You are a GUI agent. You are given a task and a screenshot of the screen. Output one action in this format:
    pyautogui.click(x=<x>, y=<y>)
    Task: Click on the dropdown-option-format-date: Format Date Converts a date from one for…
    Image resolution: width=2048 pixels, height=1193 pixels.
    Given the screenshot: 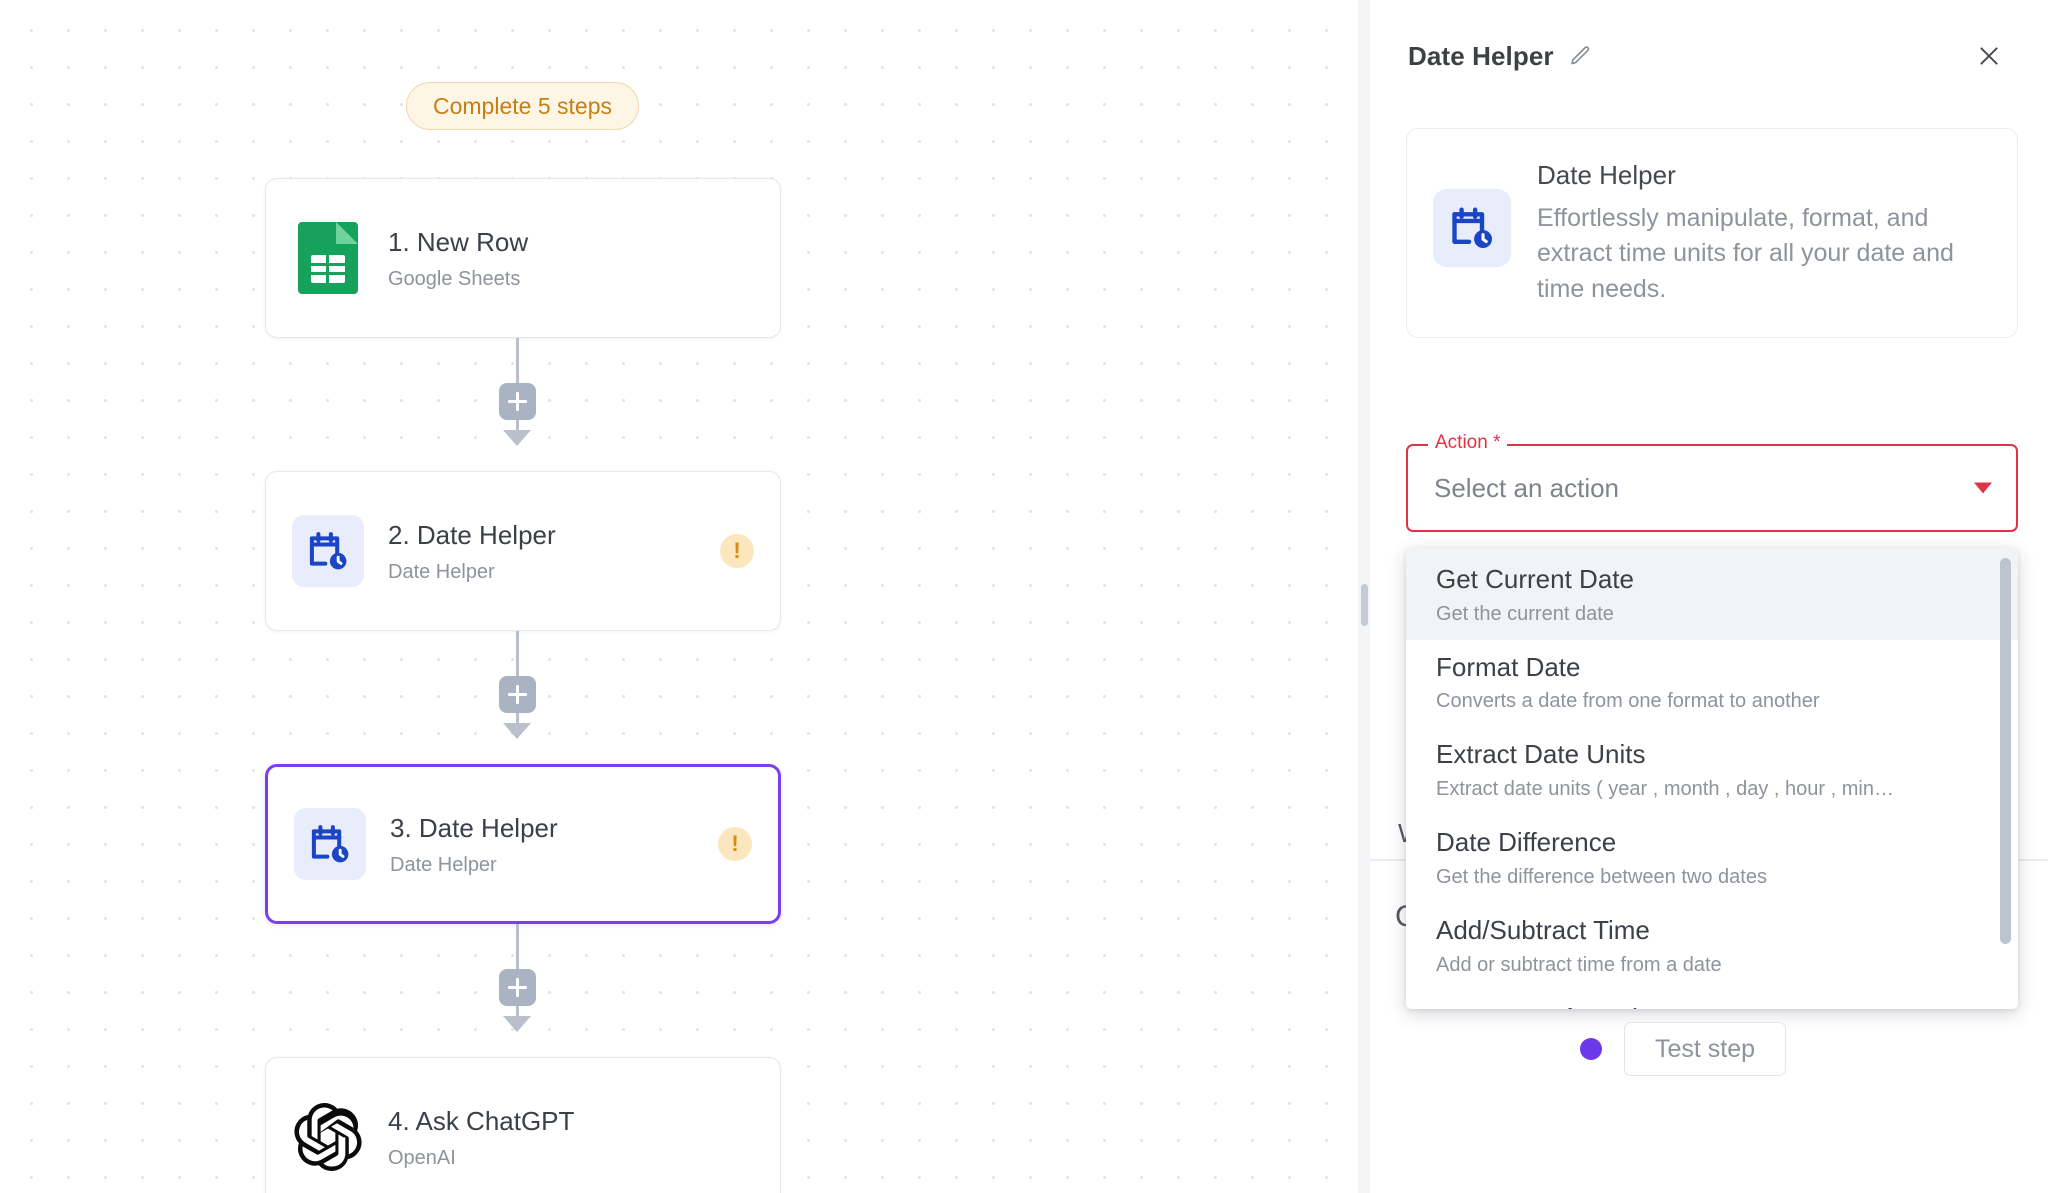 What is the action you would take?
    pyautogui.click(x=1712, y=684)
    